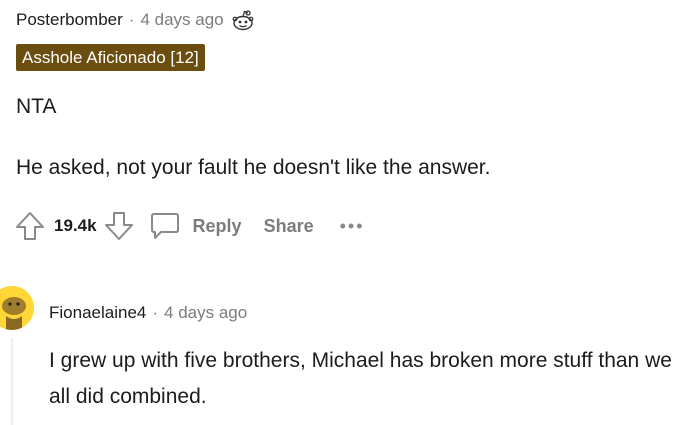 The width and height of the screenshot is (700, 425). What do you see at coordinates (243, 20) in the screenshot?
I see `award-icon` at bounding box center [243, 20].